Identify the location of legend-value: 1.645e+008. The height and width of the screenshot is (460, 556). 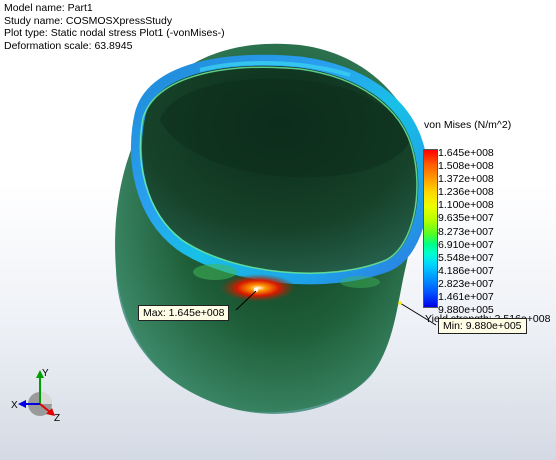
(466, 153).